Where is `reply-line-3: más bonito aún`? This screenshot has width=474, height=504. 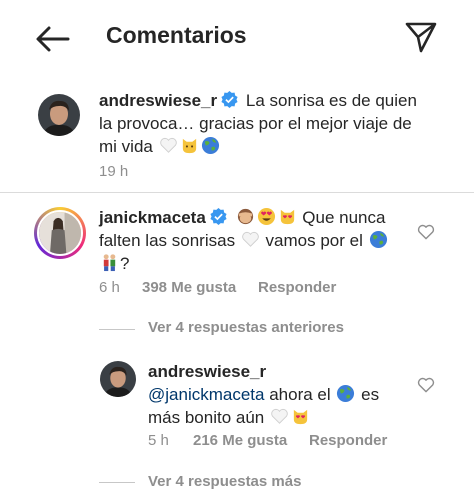
reply-line-3: más bonito aún is located at coordinates (229, 418).